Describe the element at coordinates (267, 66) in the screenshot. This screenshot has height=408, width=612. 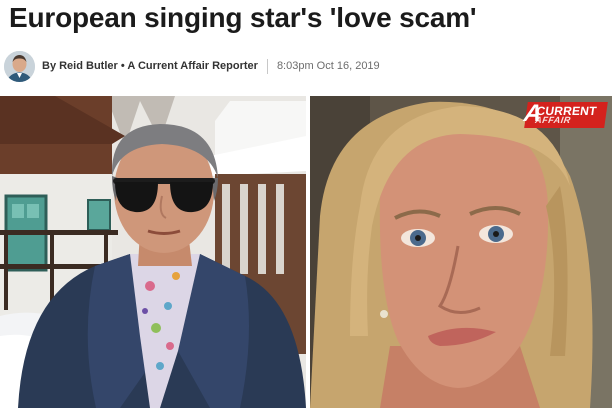
I see `byline-divider` at that location.